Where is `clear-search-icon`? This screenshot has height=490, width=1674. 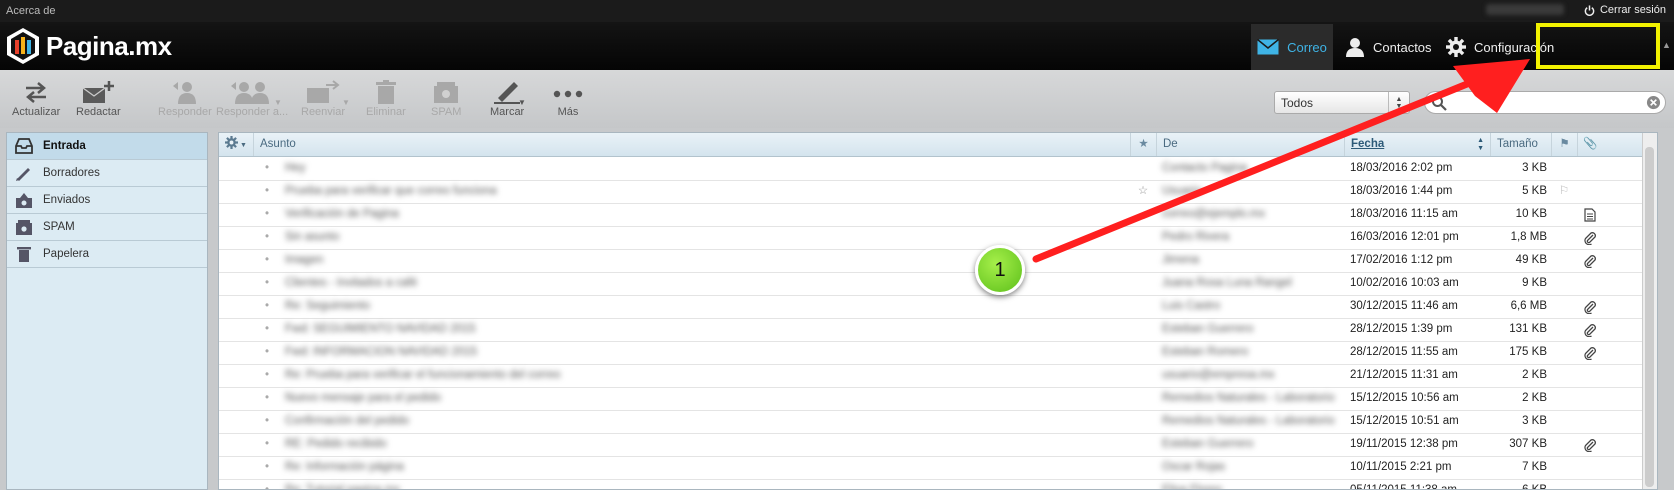 clear-search-icon is located at coordinates (1653, 102).